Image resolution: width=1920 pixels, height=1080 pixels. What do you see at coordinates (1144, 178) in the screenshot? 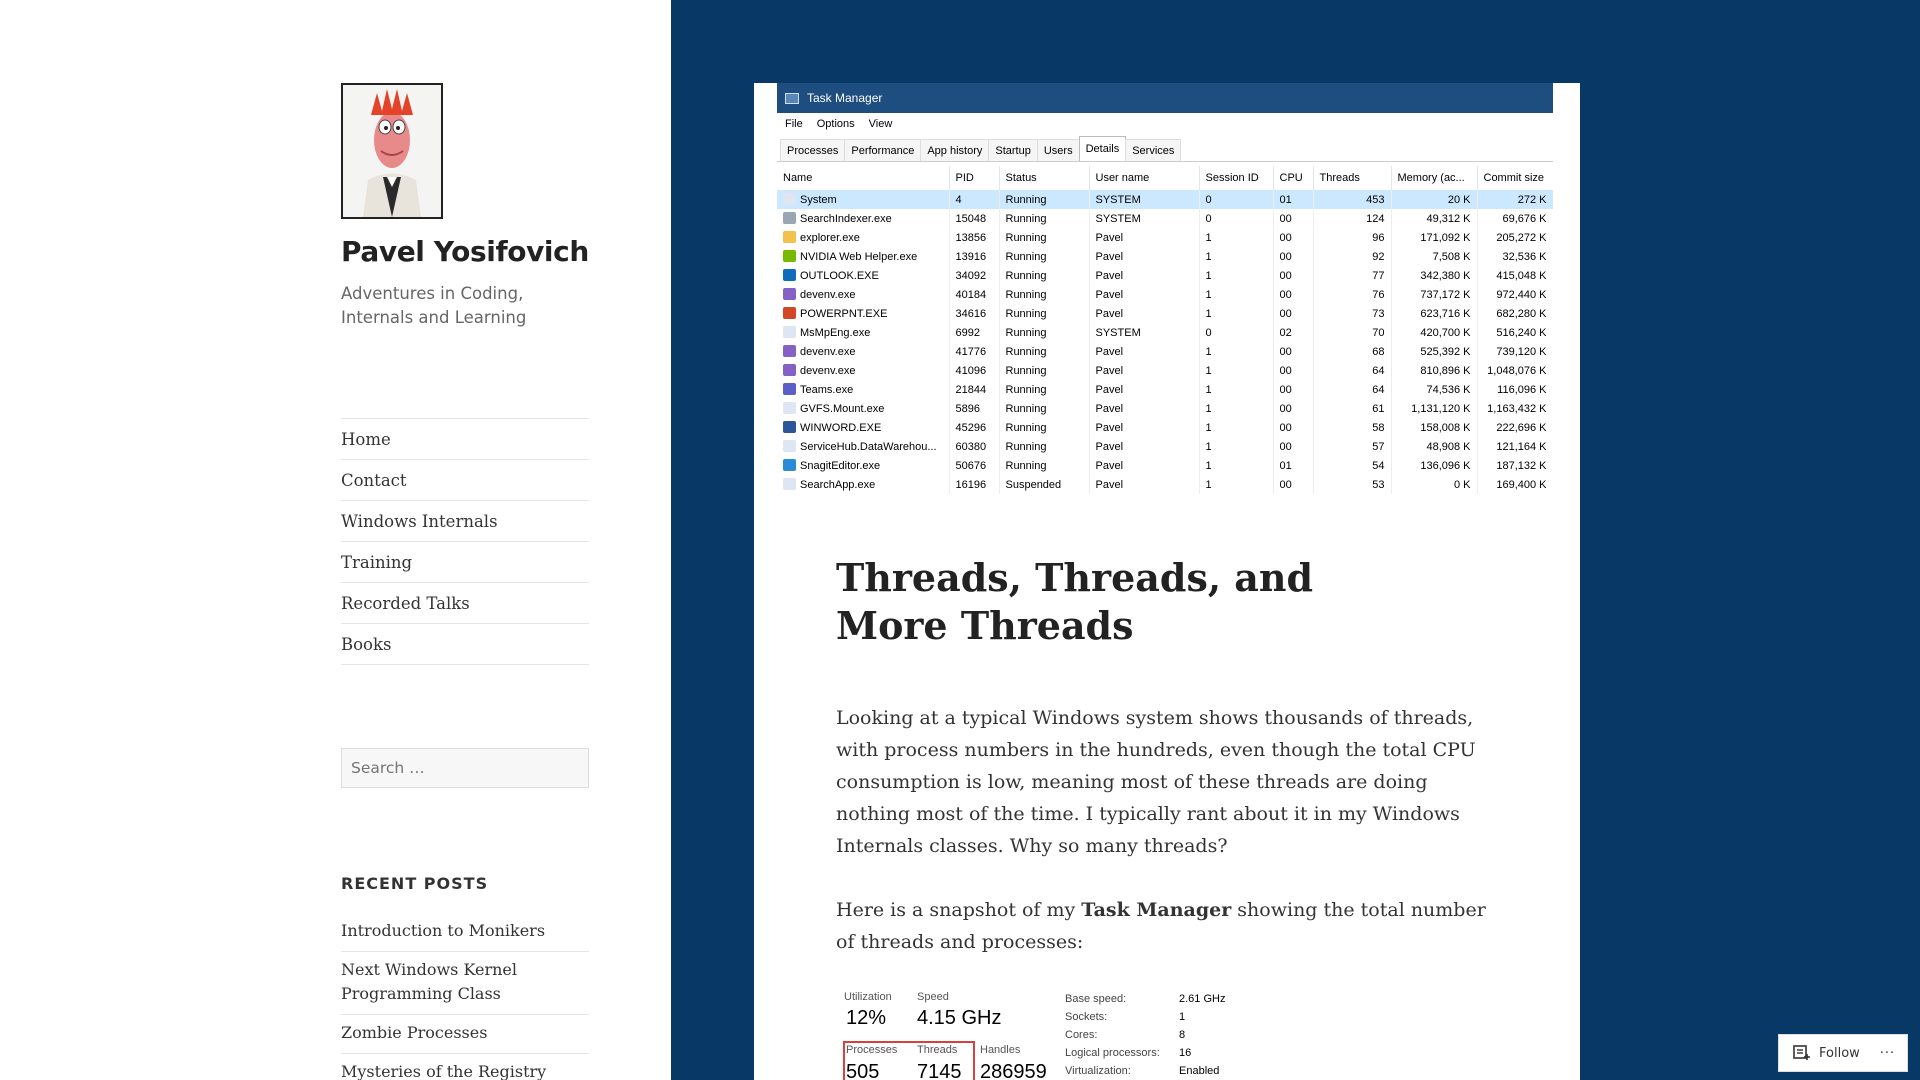
I see `column-header-user: User name` at bounding box center [1144, 178].